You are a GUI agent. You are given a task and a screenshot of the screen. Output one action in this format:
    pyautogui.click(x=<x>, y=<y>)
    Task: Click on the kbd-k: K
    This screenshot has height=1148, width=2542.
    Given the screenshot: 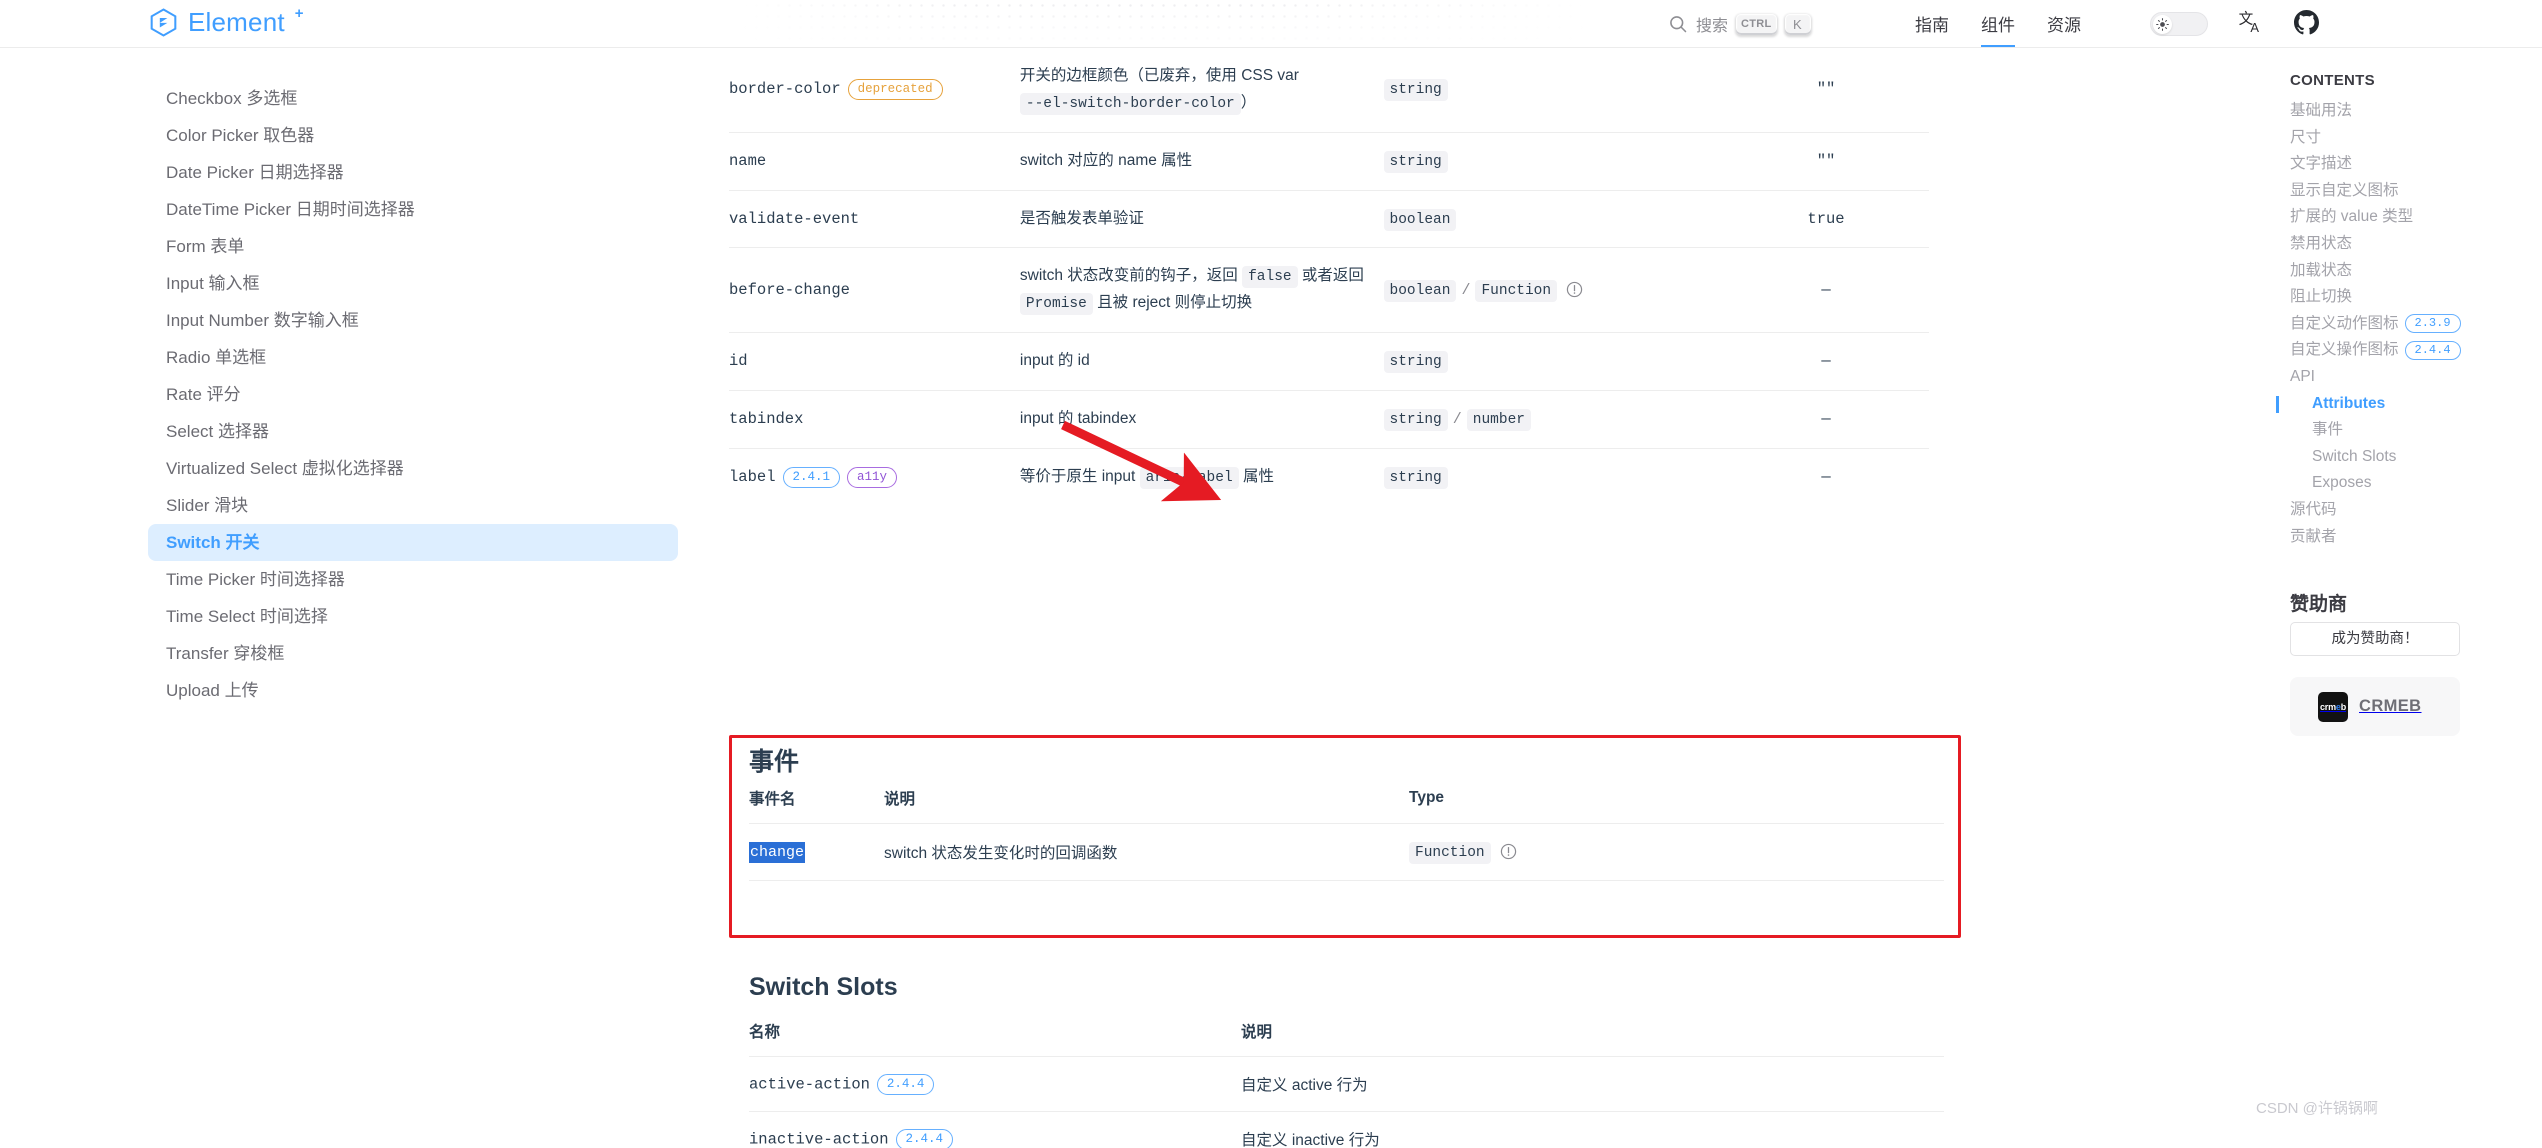 What is the action you would take?
    pyautogui.click(x=1797, y=24)
    